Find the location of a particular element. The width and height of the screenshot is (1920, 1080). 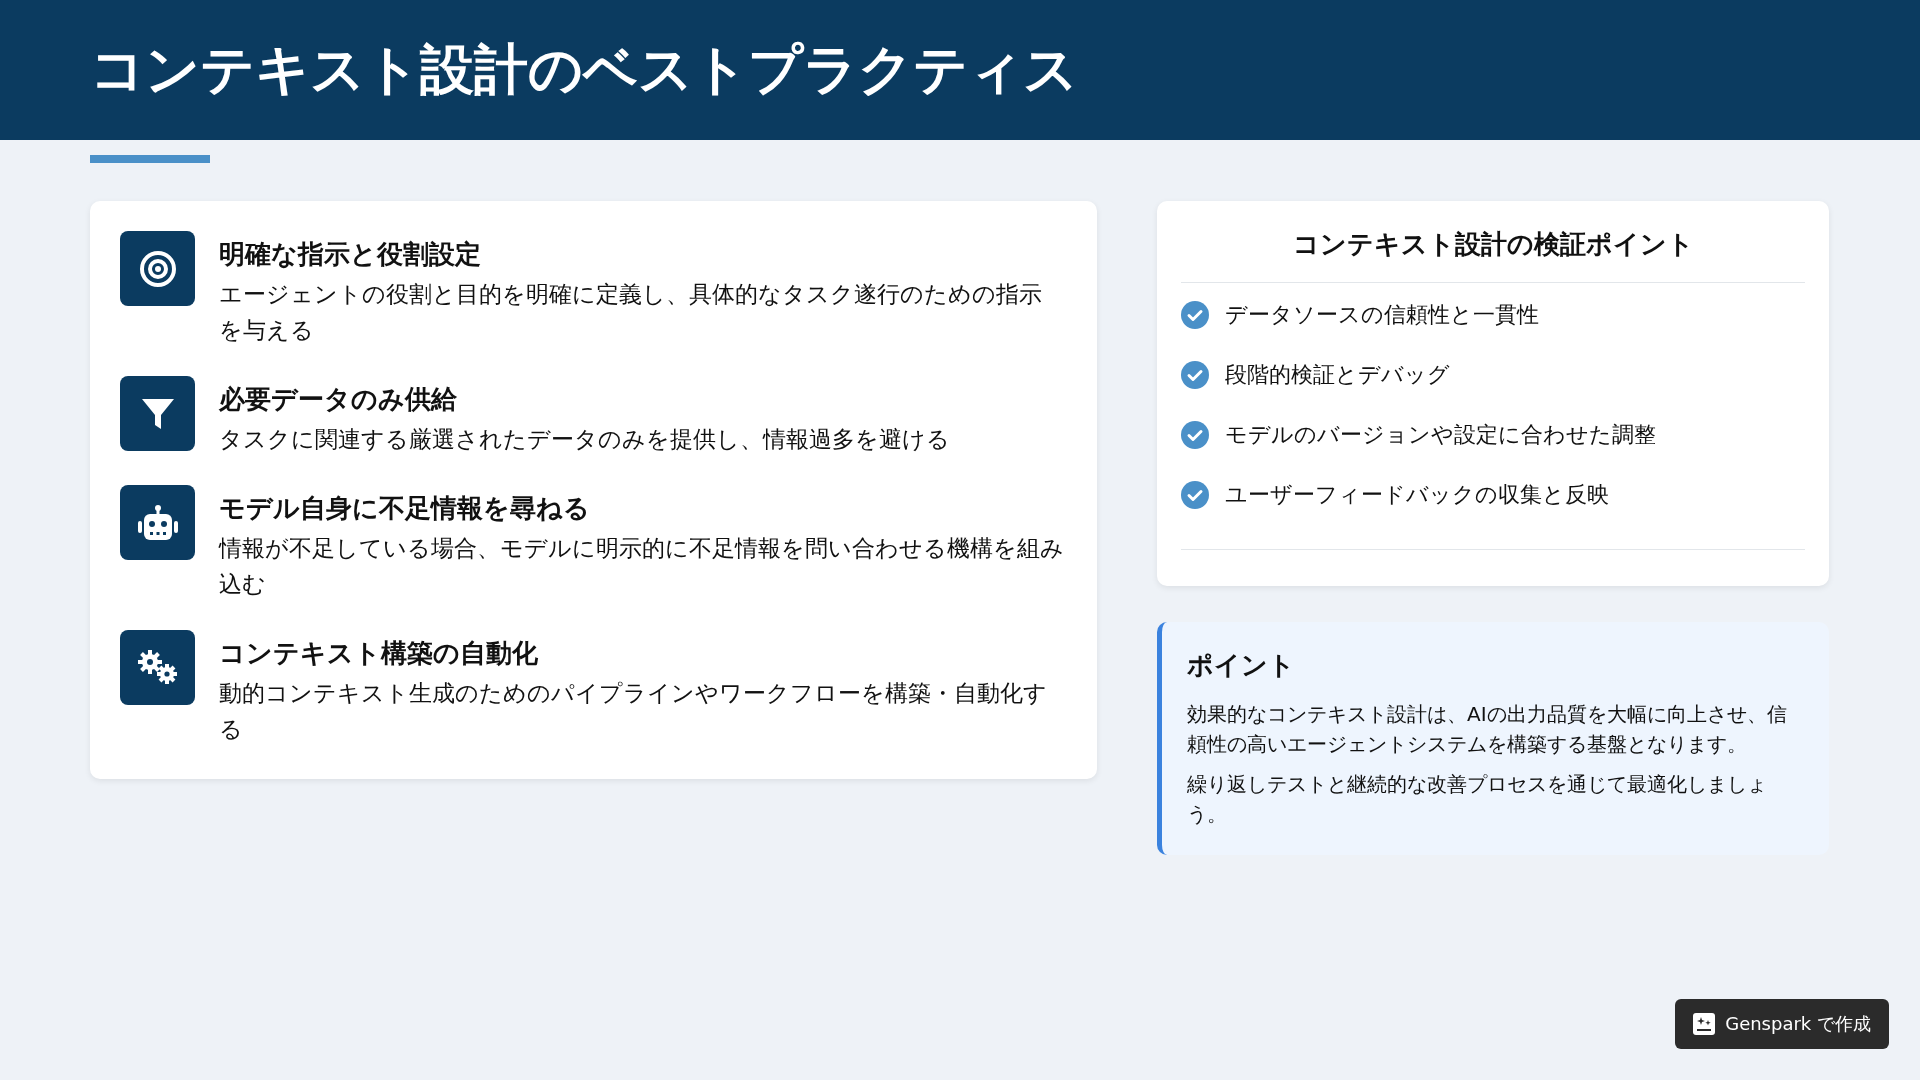

point-text: 効果的なコンテキスト設計は、AIの出力品質を大幅に向上させ、信頼性の高いエージェントシステムを構築する基盤となります。 is located at coordinates (1487, 729).